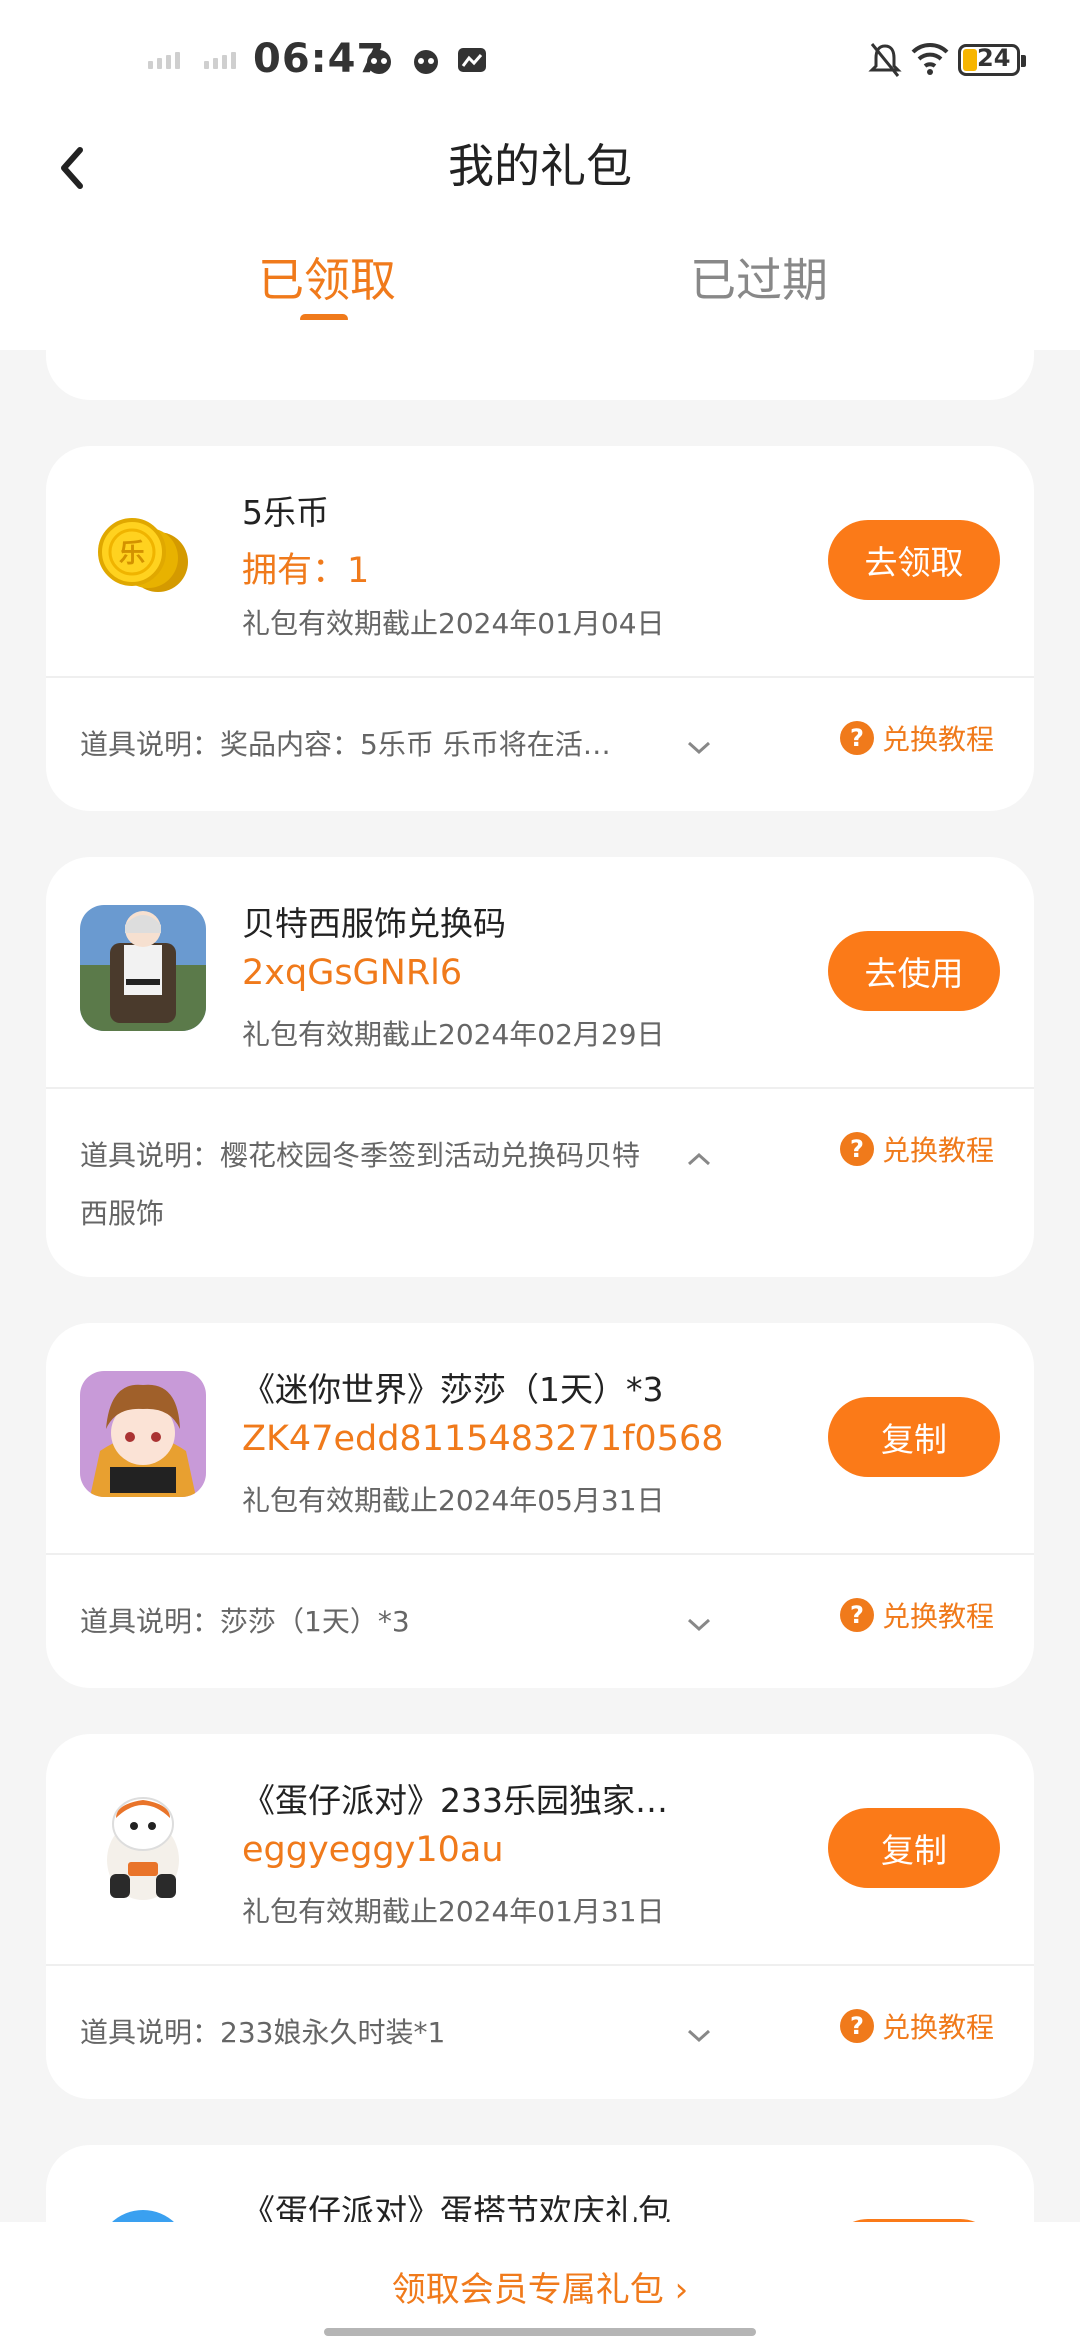 The width and height of the screenshot is (1080, 2340). What do you see at coordinates (132, 554) in the screenshot?
I see `svg-text: 乐` at bounding box center [132, 554].